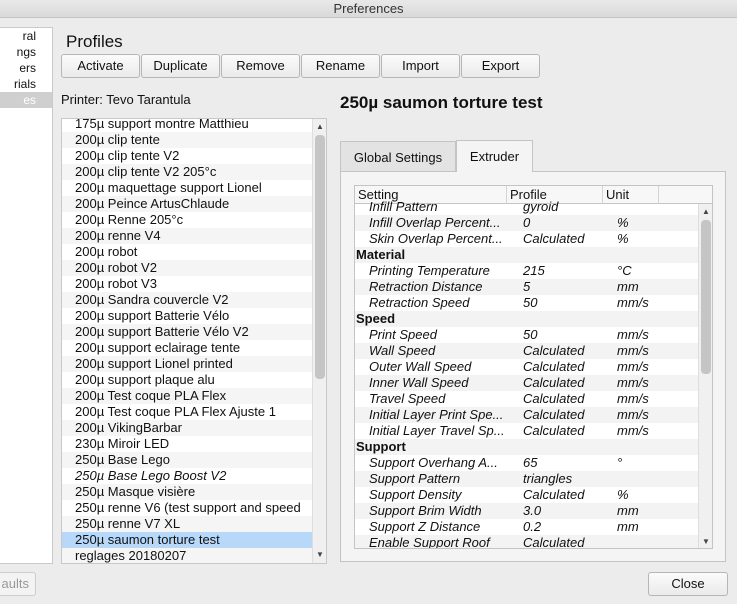 This screenshot has height=604, width=737. What do you see at coordinates (126, 99) in the screenshot?
I see `printer-label: Printer: Tevo Tarantula` at bounding box center [126, 99].